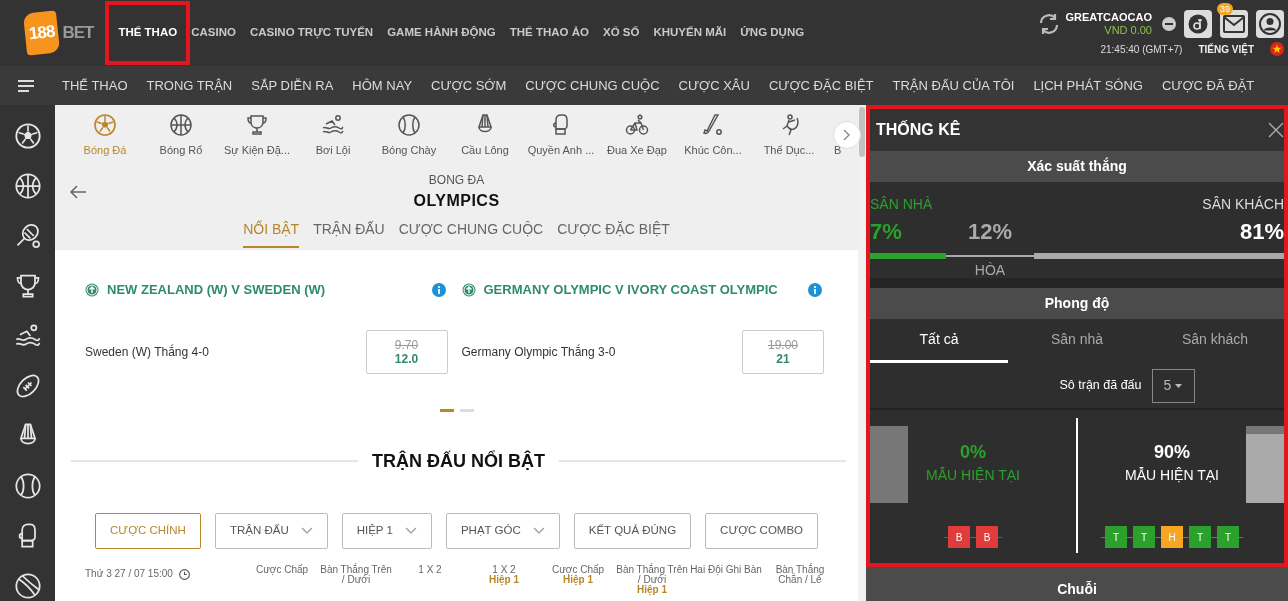 Image resolution: width=1288 pixels, height=601 pixels. I want to click on column-header: Cược Chấp, so click(282, 569).